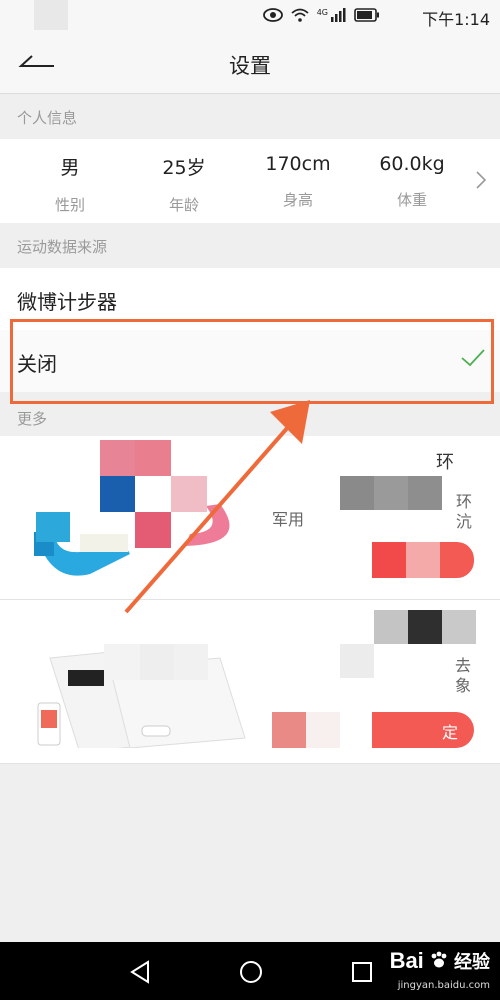 This screenshot has width=500, height=1000. I want to click on weight-value: 60.0kg, so click(412, 164).